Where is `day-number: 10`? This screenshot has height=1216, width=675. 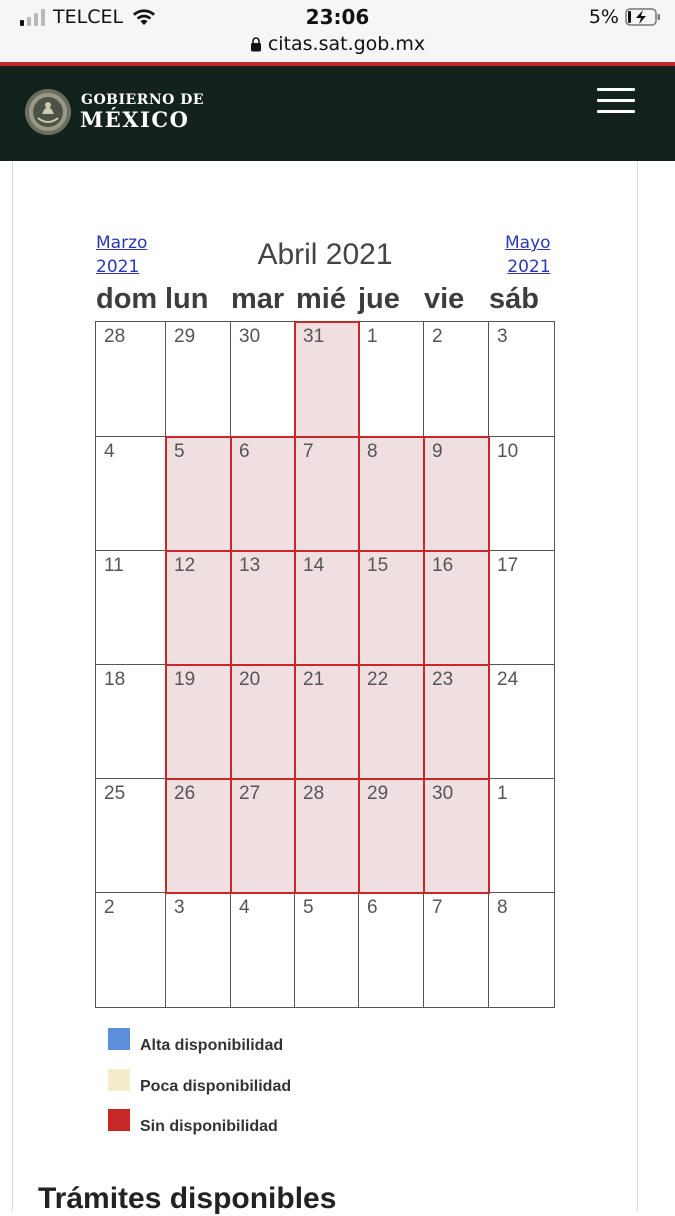
day-number: 10 is located at coordinates (508, 451).